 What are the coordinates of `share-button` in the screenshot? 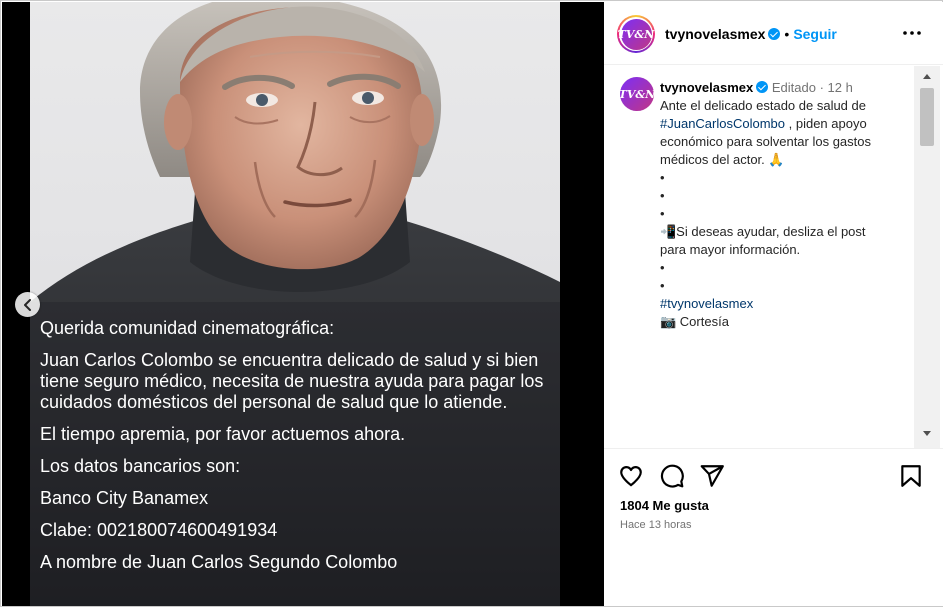 It's located at (712, 476).